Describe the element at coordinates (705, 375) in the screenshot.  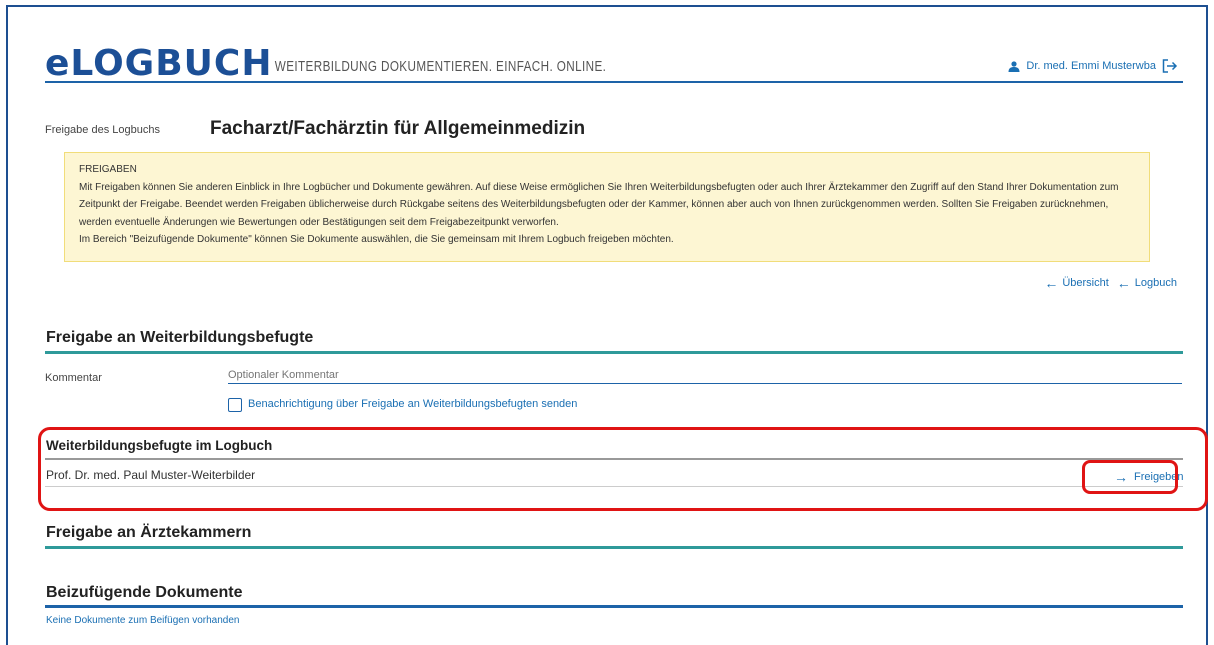
I see `comment-input` at that location.